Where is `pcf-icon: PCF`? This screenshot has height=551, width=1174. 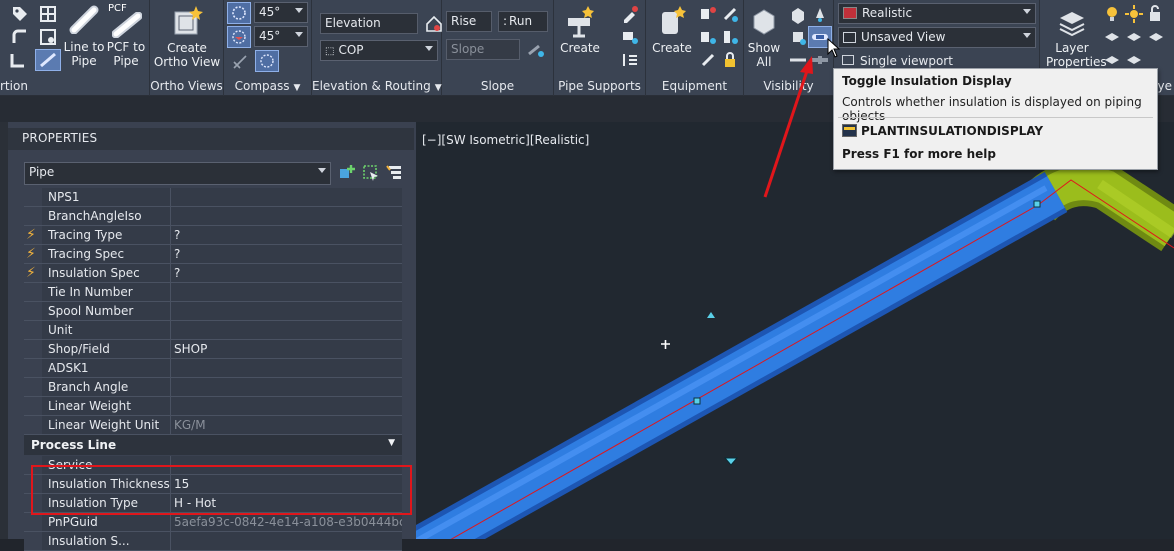
pcf-icon: PCF is located at coordinates (126, 21).